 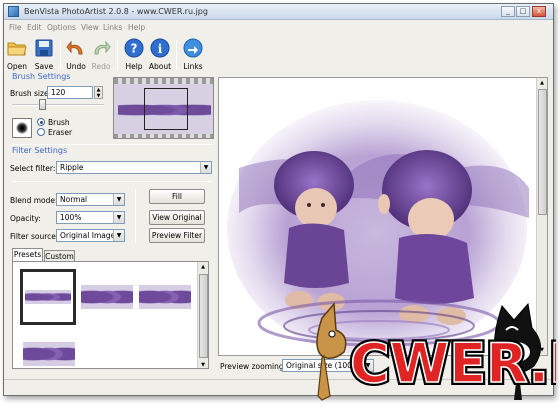 I want to click on toolbar: Open Save Undo Redo ? Help i About Links, so click(x=278, y=54).